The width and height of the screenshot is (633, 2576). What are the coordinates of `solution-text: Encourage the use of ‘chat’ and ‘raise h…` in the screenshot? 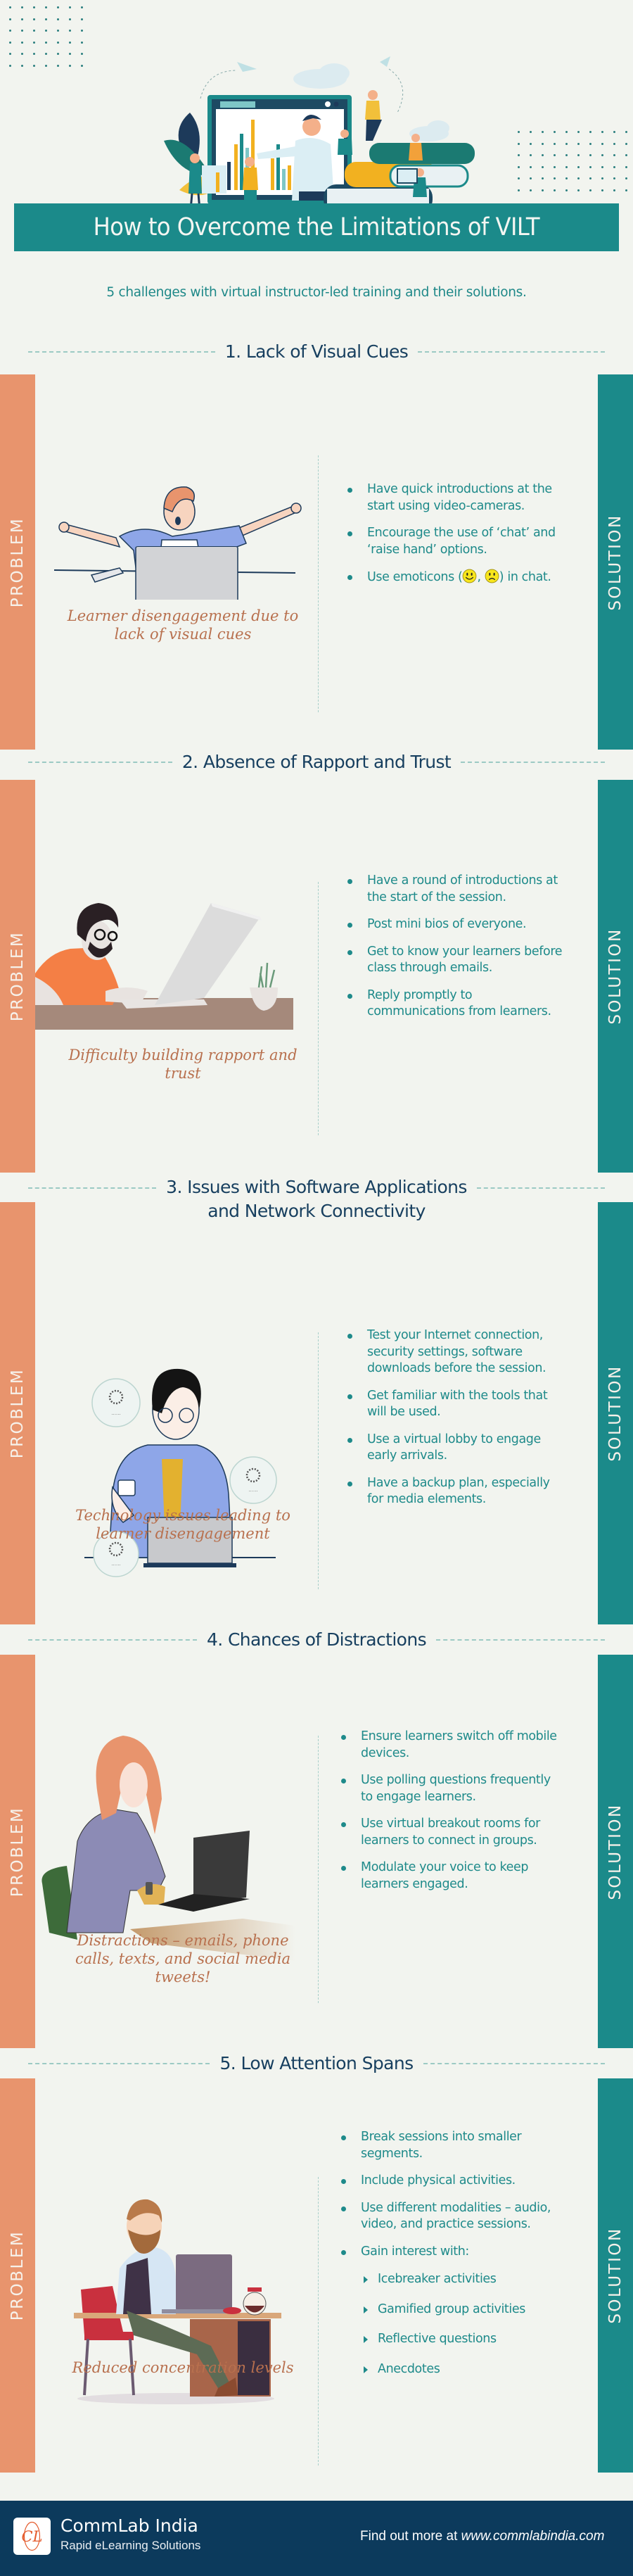 It's located at (462, 541).